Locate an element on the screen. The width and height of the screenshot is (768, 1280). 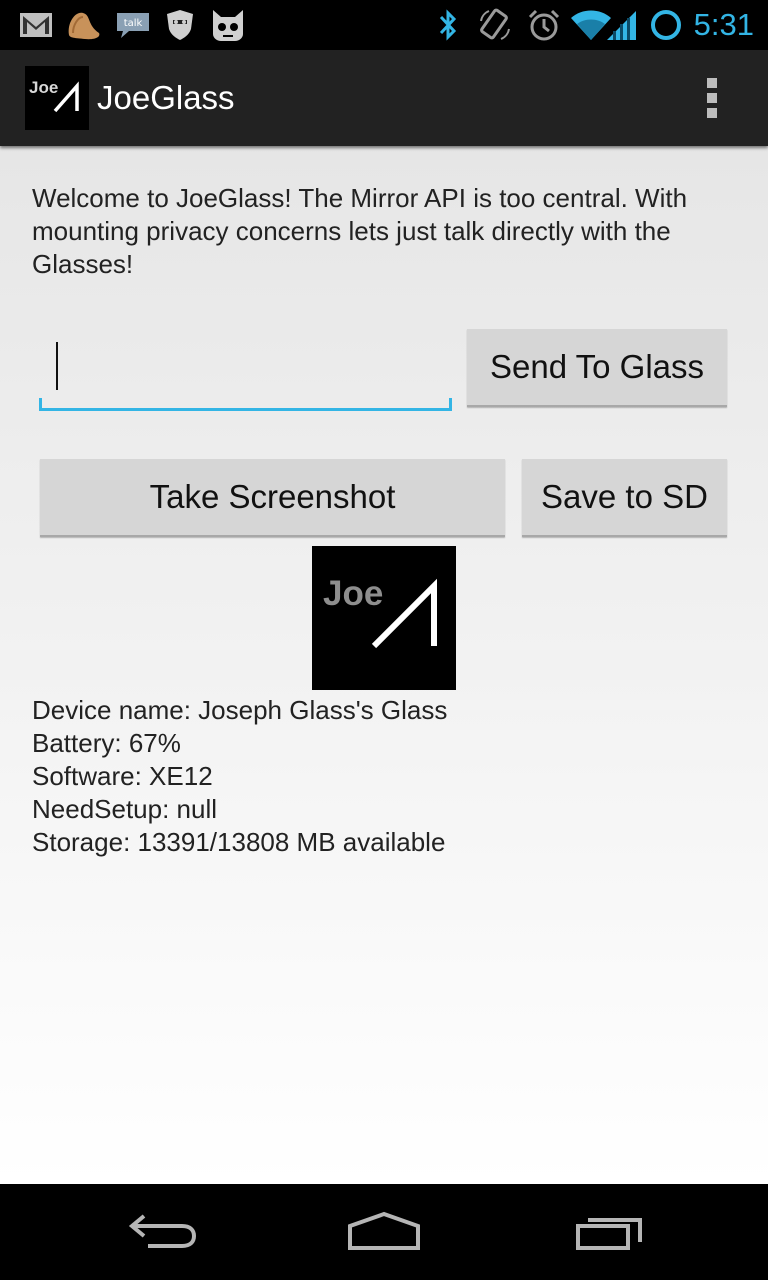
status-clock: 5:31 is located at coordinates (723, 24).